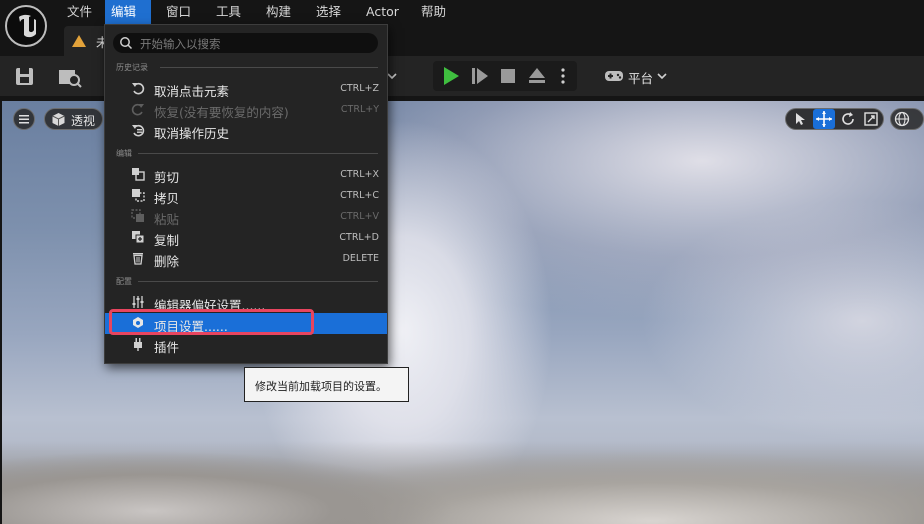 This screenshot has height=524, width=924. I want to click on content-browser-icon, so click(70, 79).